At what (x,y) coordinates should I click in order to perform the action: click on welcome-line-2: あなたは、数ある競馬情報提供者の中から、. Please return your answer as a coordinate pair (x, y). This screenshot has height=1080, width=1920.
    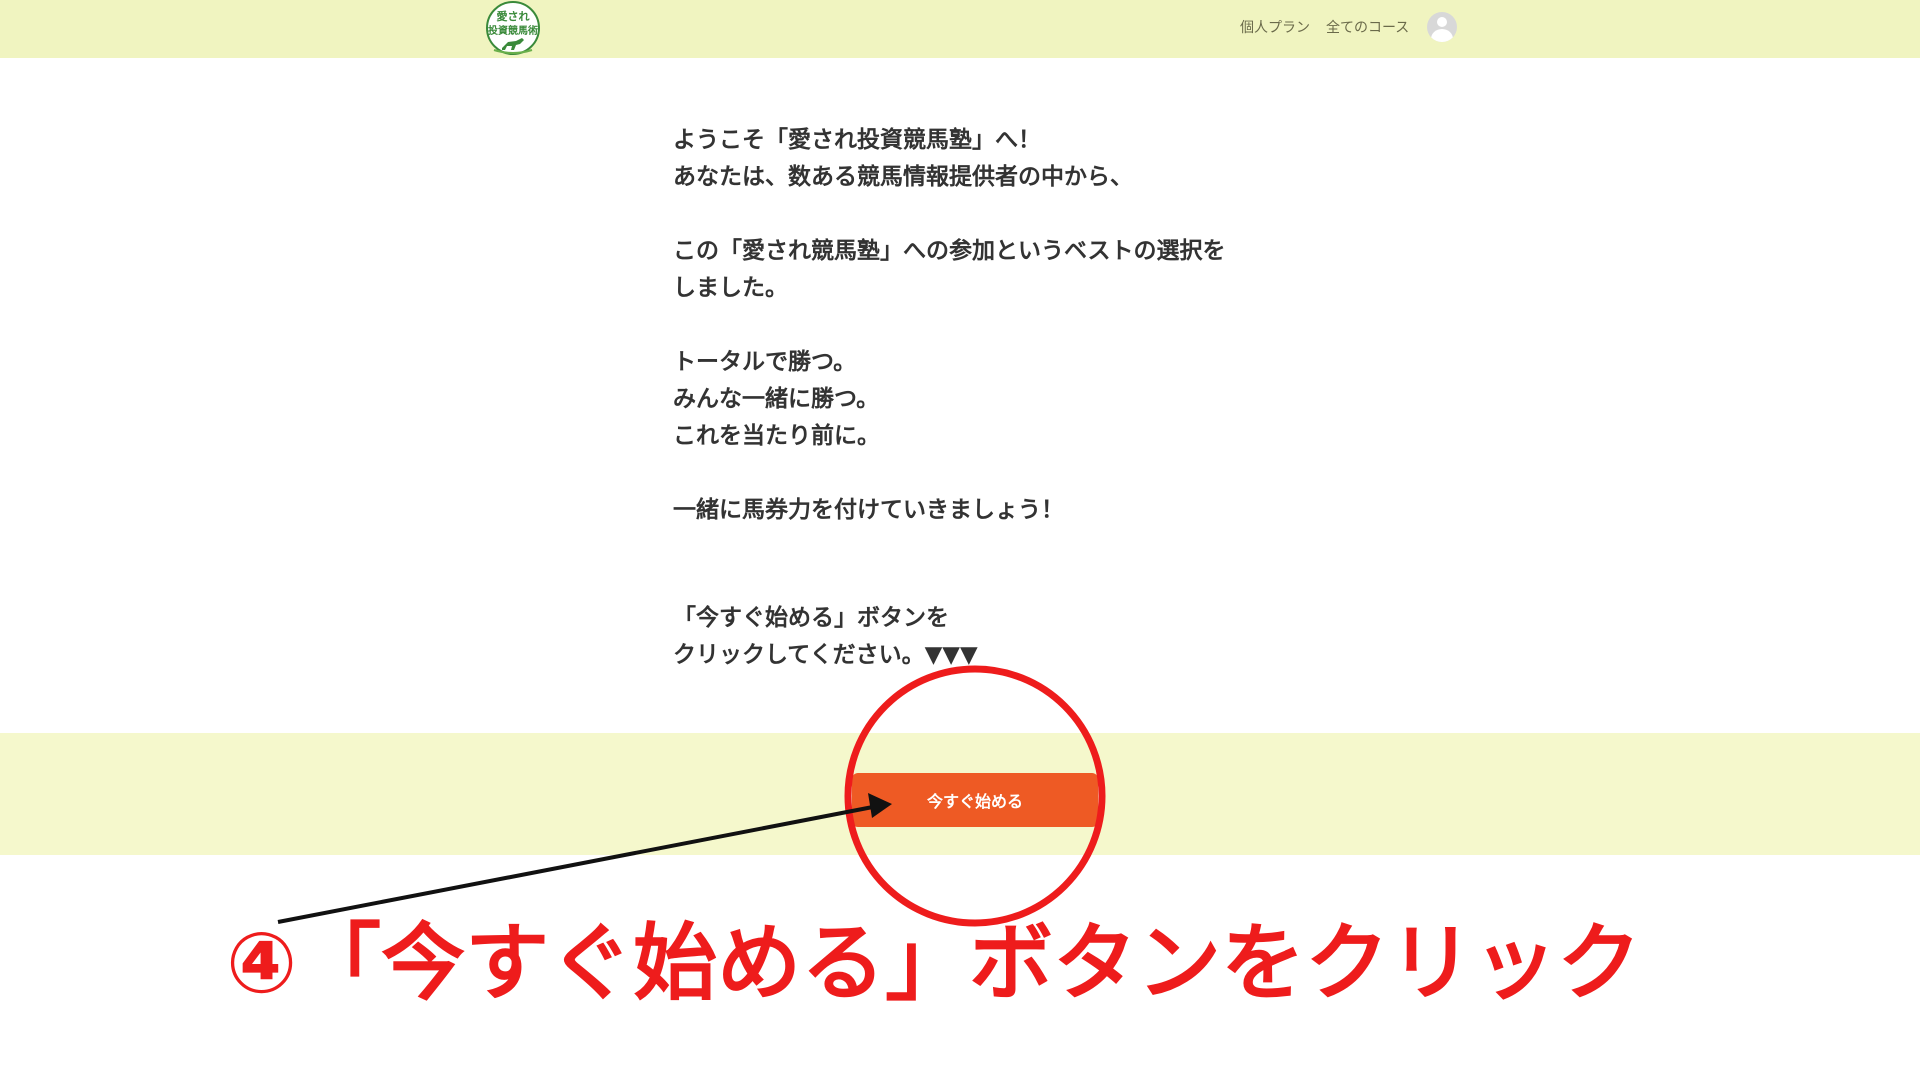
    Looking at the image, I should click on (903, 177).